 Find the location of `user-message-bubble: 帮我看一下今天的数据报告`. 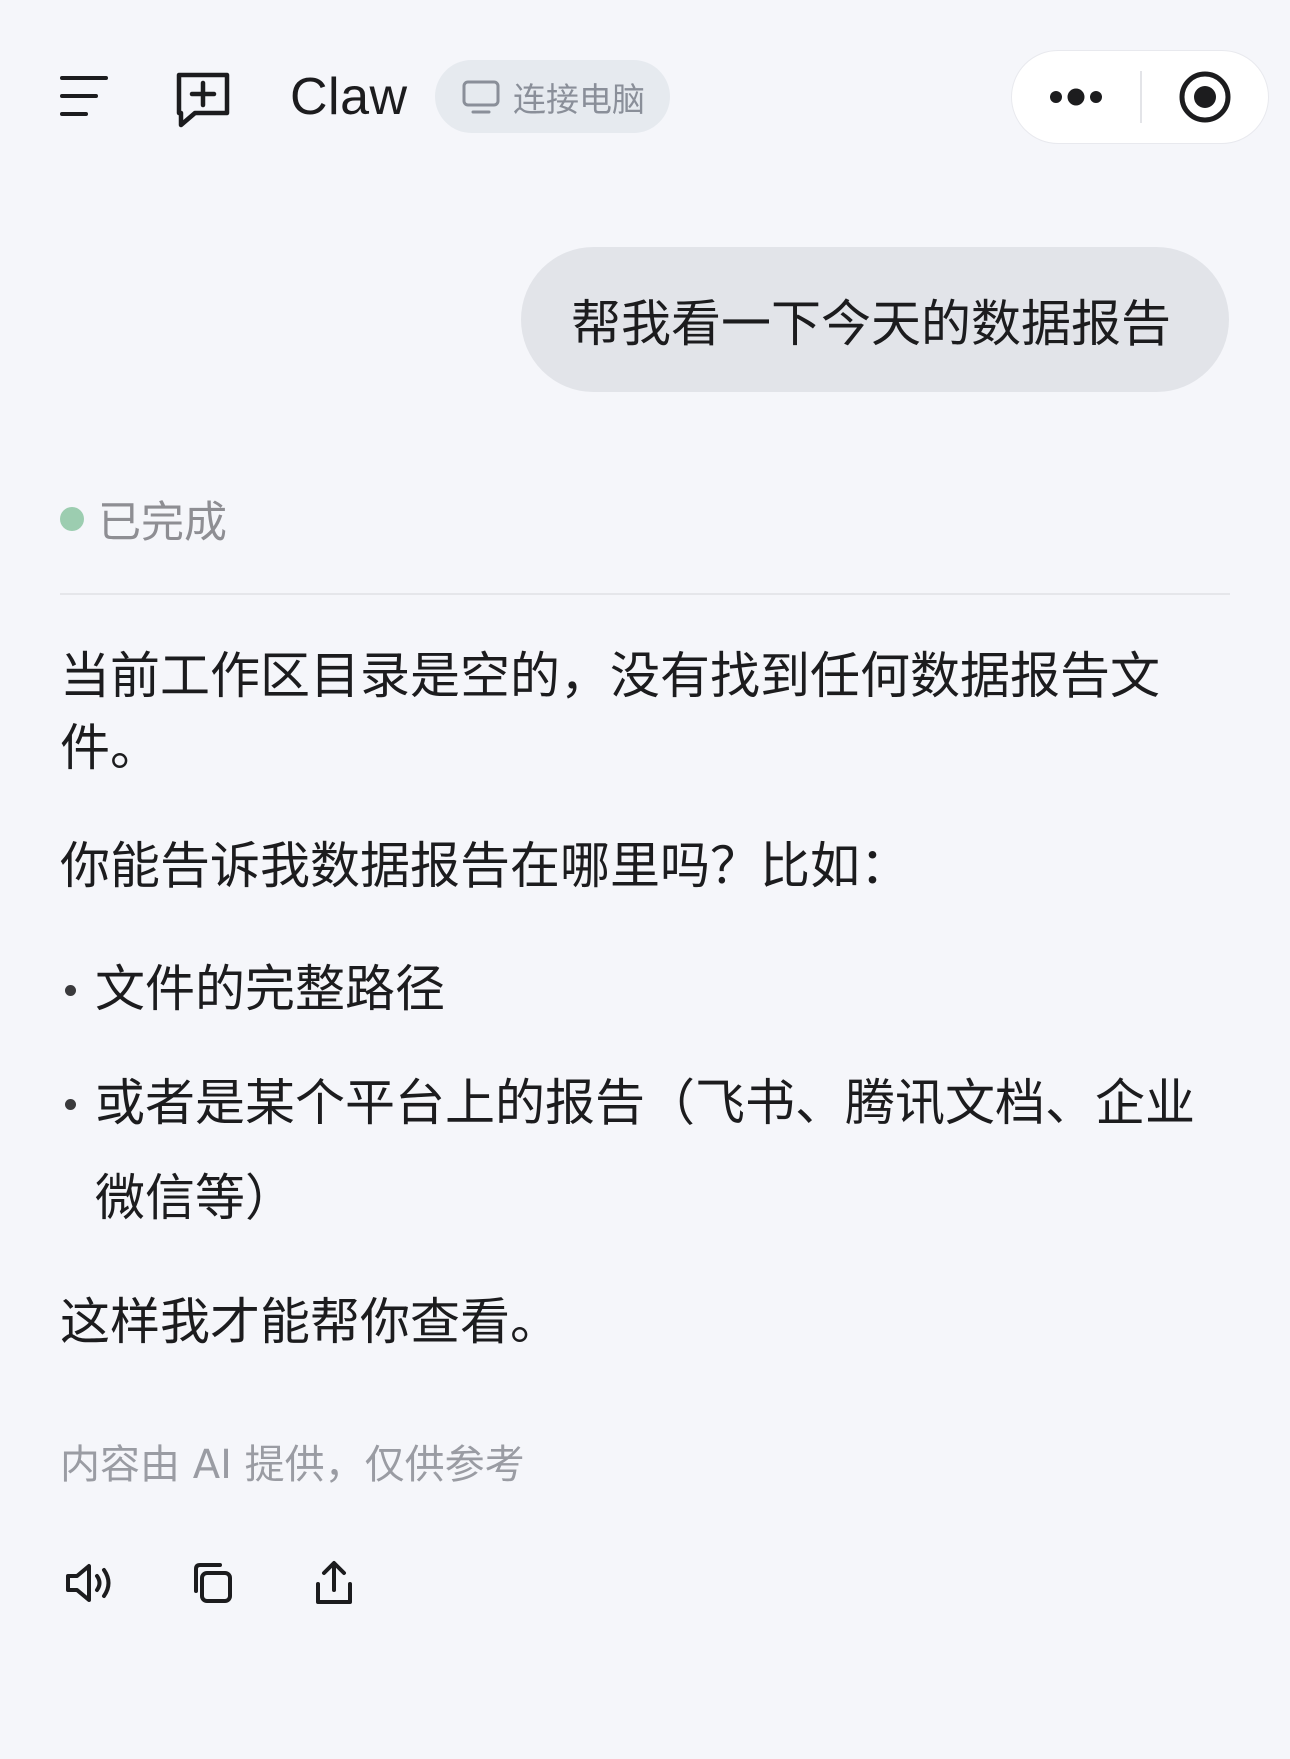

user-message-bubble: 帮我看一下今天的数据报告 is located at coordinates (875, 319).